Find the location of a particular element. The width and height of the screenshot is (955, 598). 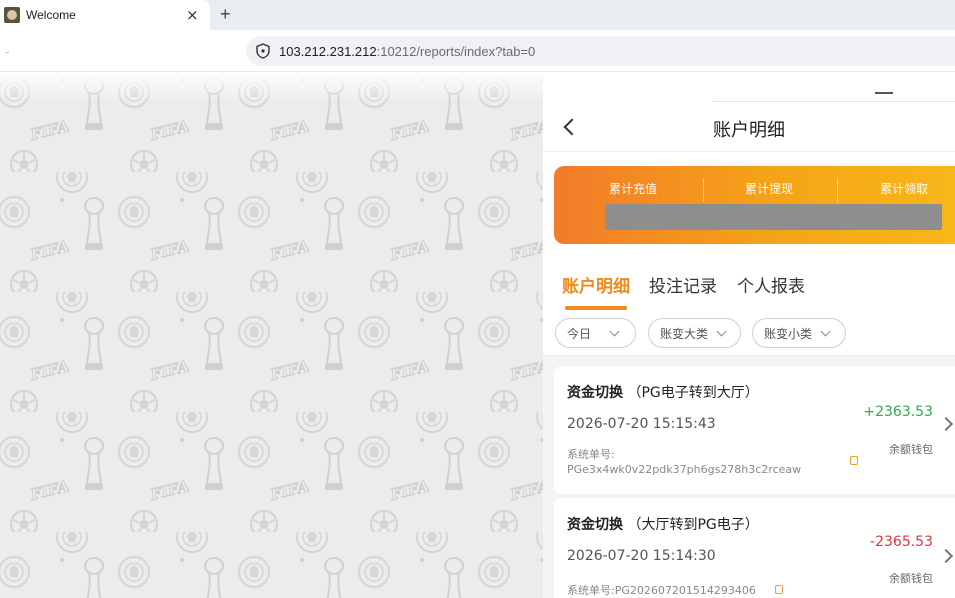

order-number-line: 系统单号:PG202607201514293406 is located at coordinates (661, 590).